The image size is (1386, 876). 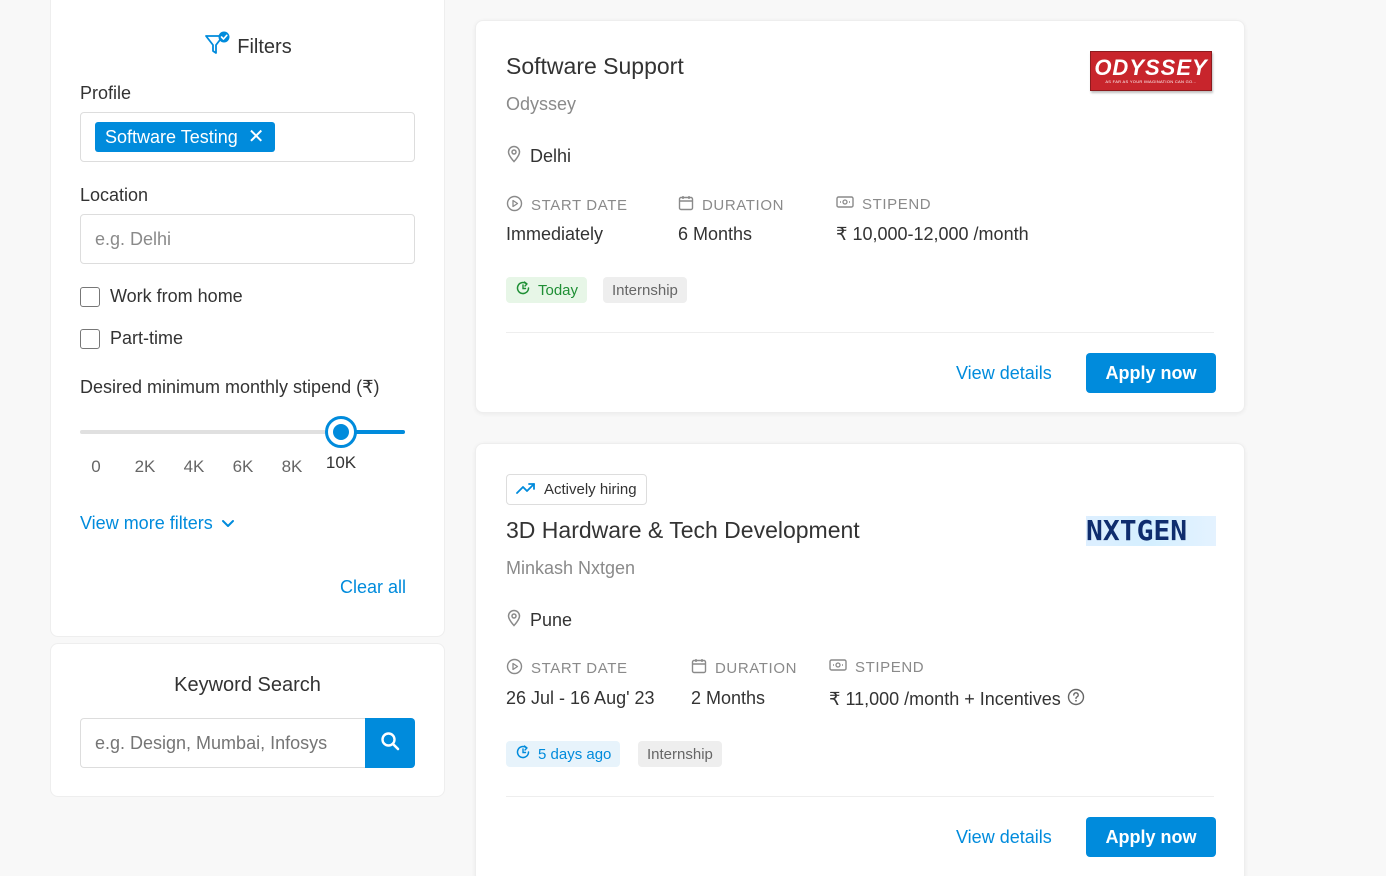 What do you see at coordinates (945, 699) in the screenshot?
I see `stipend-value: ₹ 11,000 /month + Incentives` at bounding box center [945, 699].